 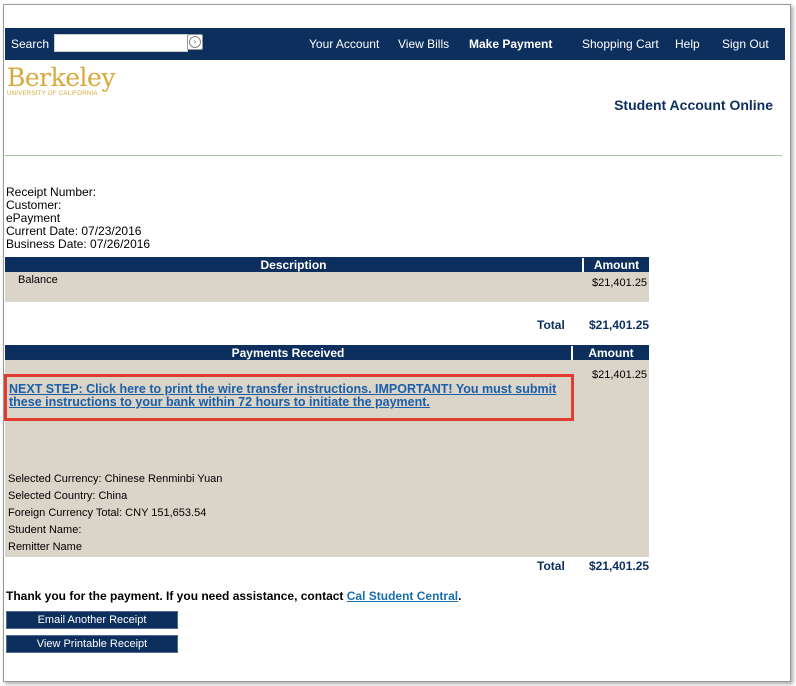 I want to click on thanks-end: ., so click(x=460, y=596).